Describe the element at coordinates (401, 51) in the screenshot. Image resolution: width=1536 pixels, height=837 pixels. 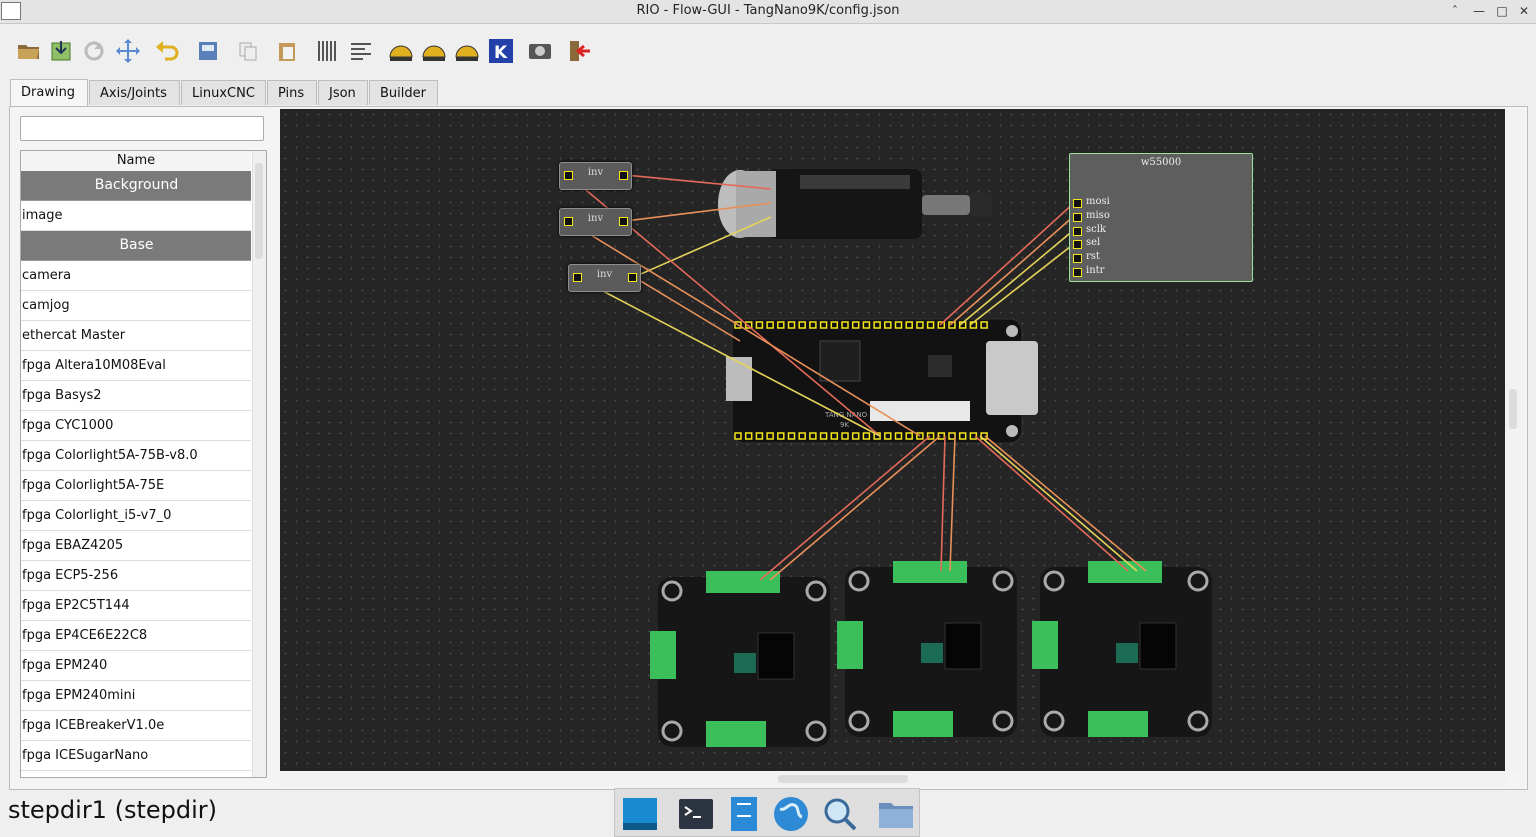
I see `linuxcnc-icon` at that location.